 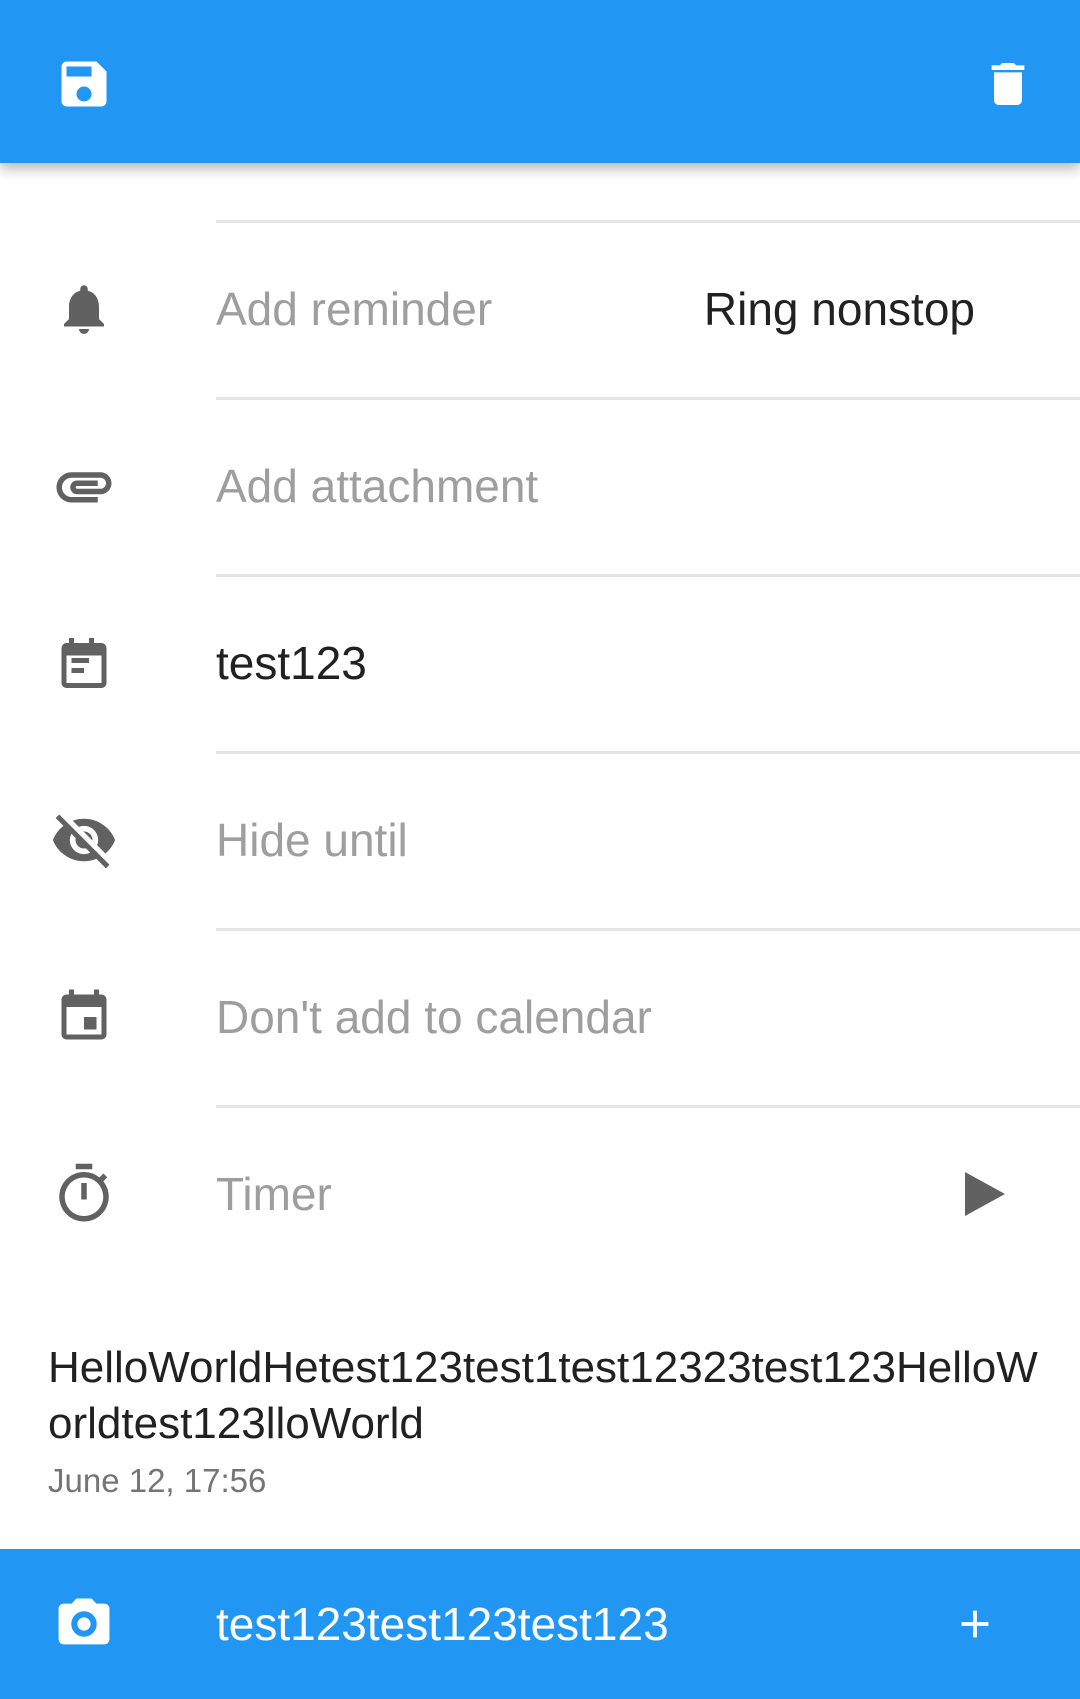 What do you see at coordinates (975, 1624) in the screenshot?
I see `plus-icon` at bounding box center [975, 1624].